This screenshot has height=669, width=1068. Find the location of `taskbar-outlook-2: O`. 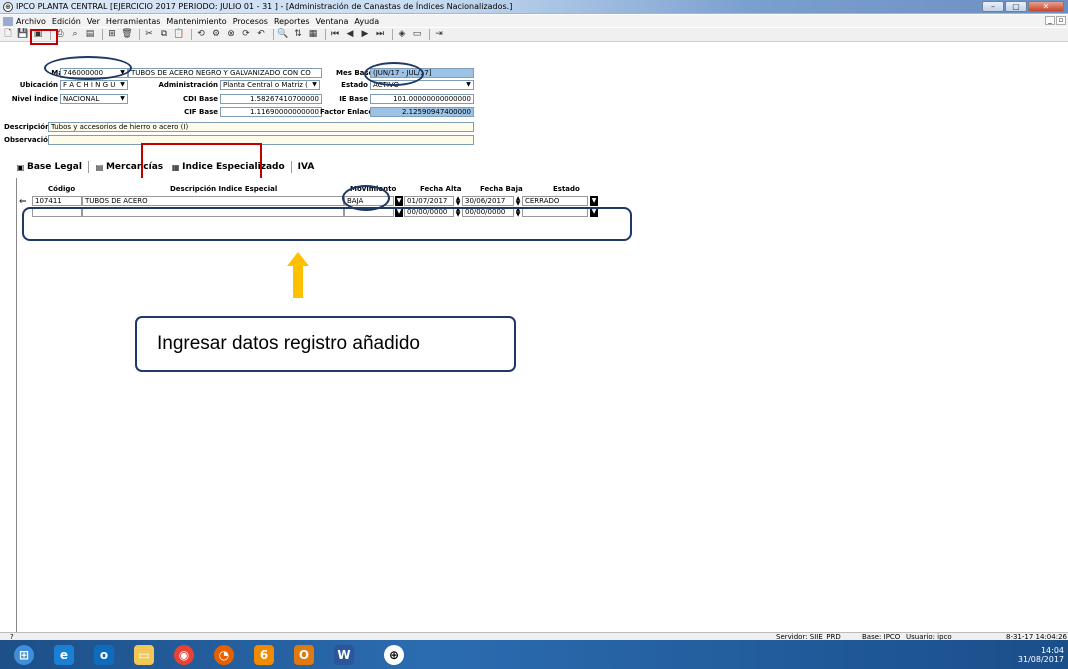

taskbar-outlook-2: O is located at coordinates (304, 654).